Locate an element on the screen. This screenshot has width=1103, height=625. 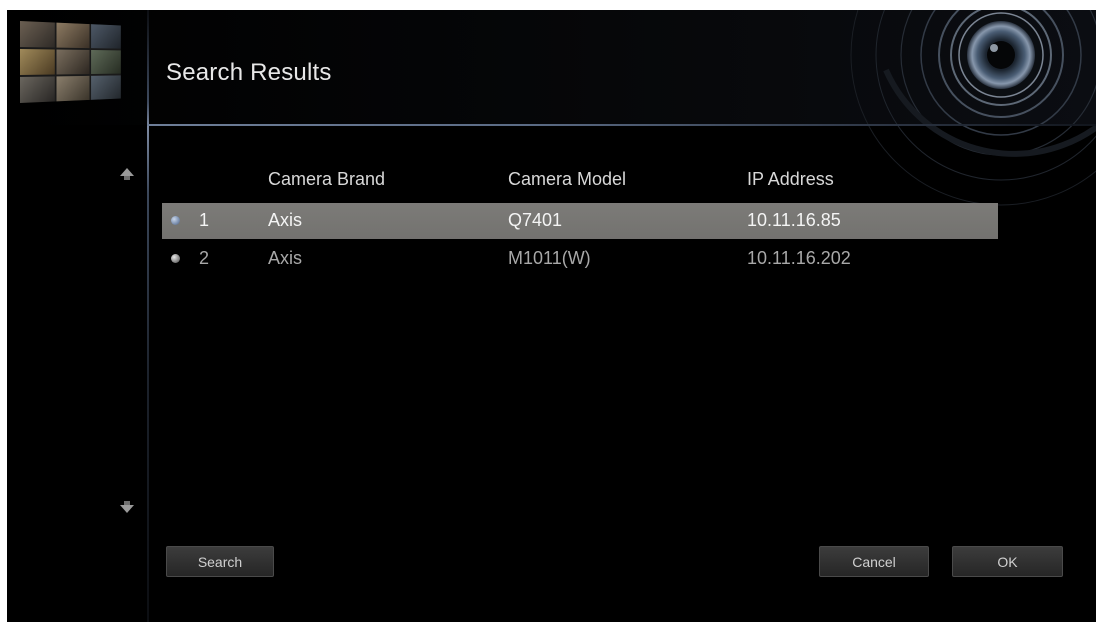
column-header-camera-brand: Camera Brand is located at coordinates (327, 179).